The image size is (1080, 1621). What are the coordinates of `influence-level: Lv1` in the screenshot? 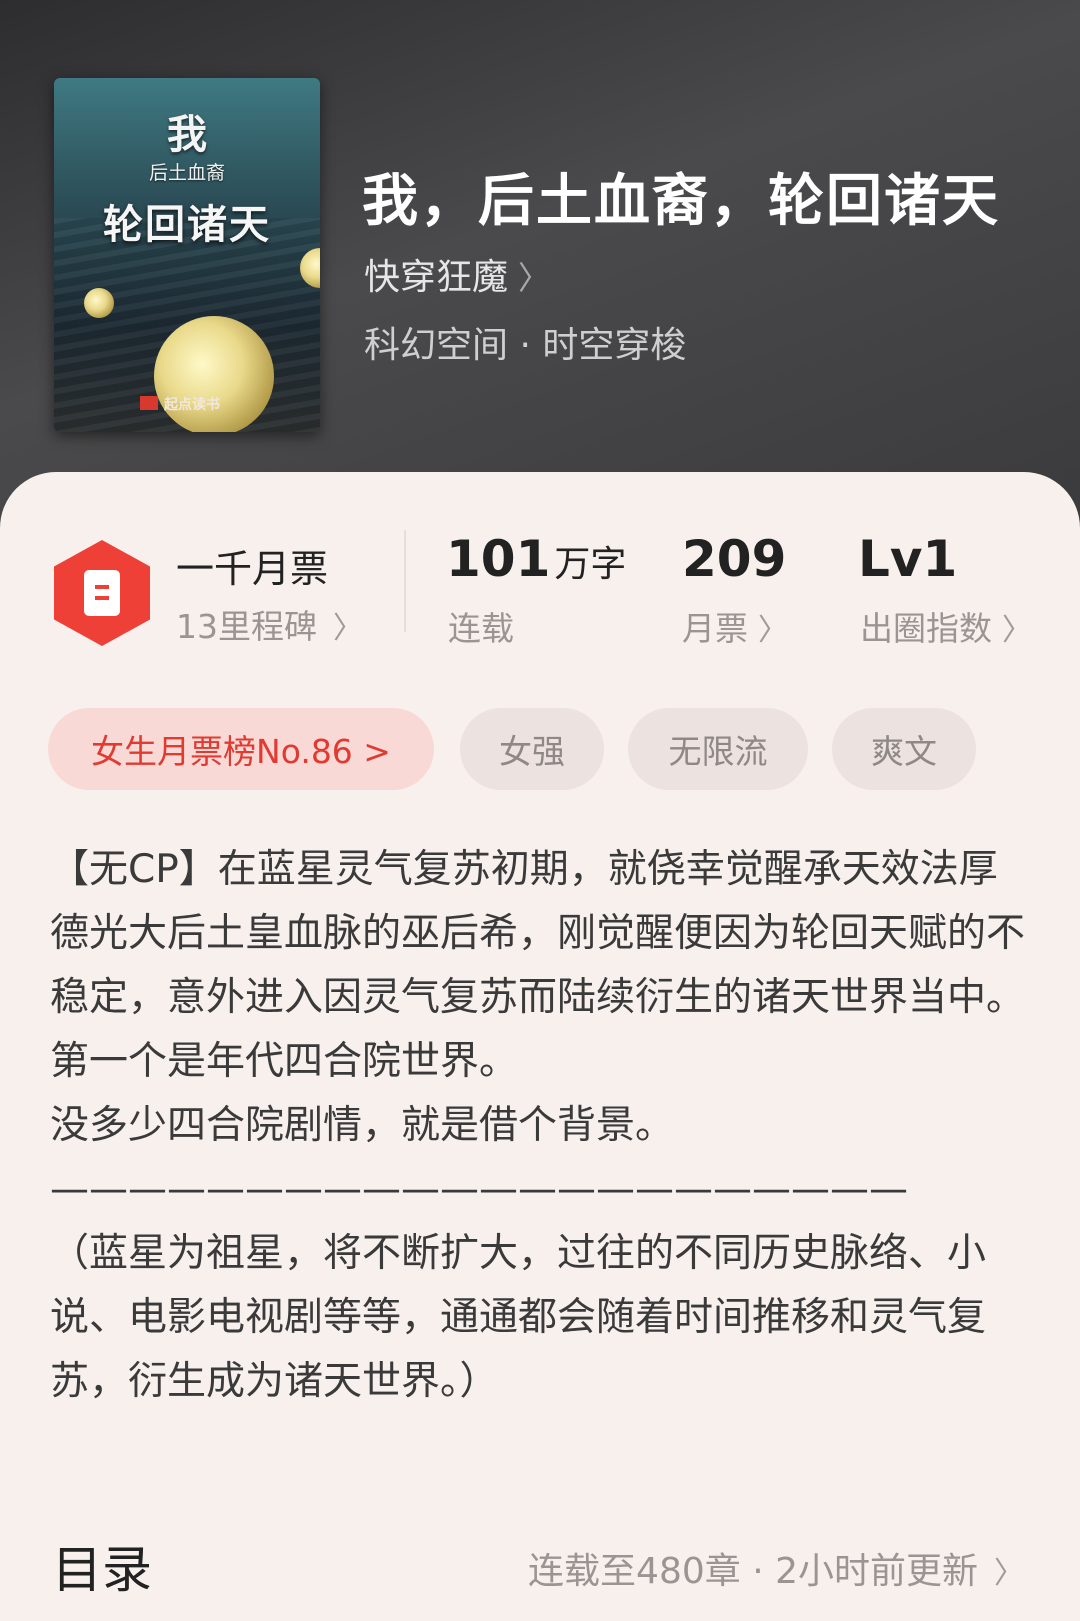 It's located at (908, 559).